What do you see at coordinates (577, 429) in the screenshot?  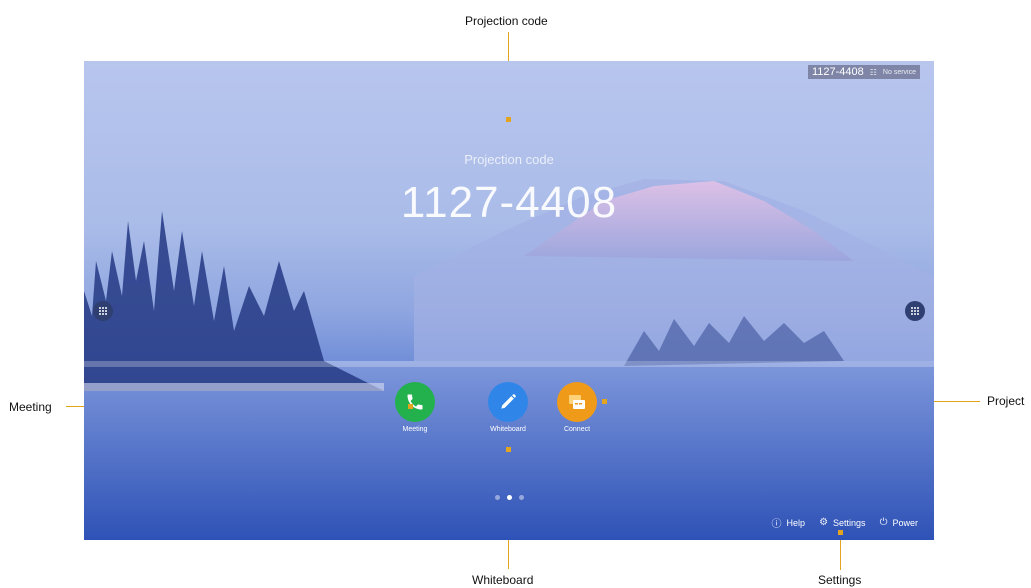 I see `connect-label: Connect` at bounding box center [577, 429].